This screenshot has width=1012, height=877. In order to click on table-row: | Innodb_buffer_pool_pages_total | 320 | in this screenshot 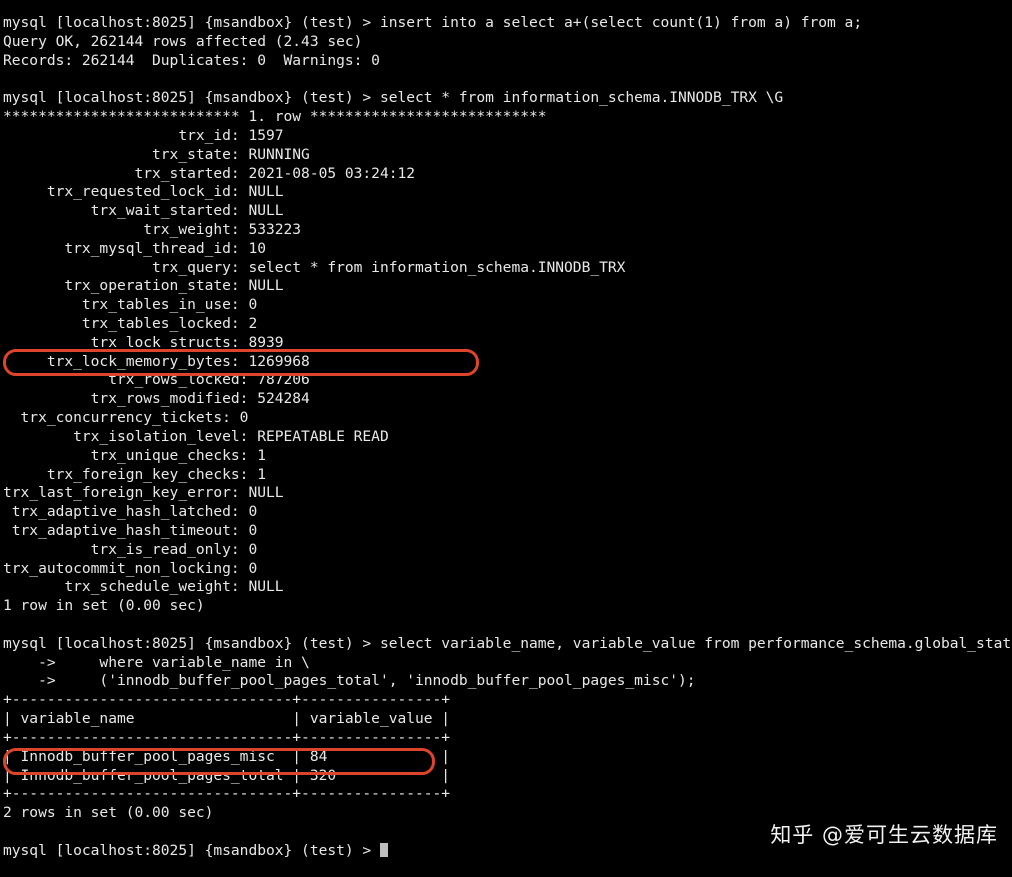, I will do `click(227, 775)`.